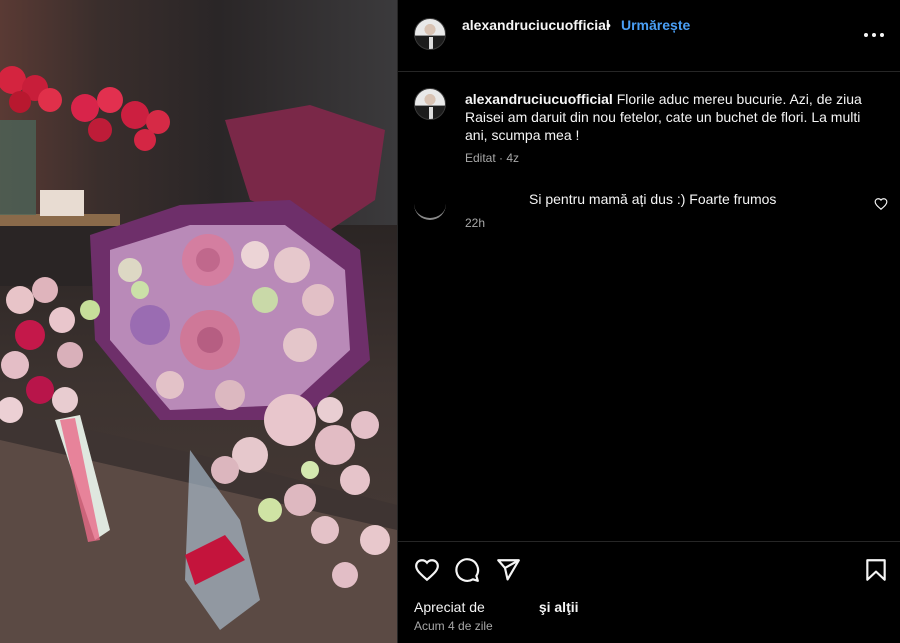 Image resolution: width=900 pixels, height=643 pixels. What do you see at coordinates (539, 99) in the screenshot?
I see `caption-username: alexandruciucuofficial` at bounding box center [539, 99].